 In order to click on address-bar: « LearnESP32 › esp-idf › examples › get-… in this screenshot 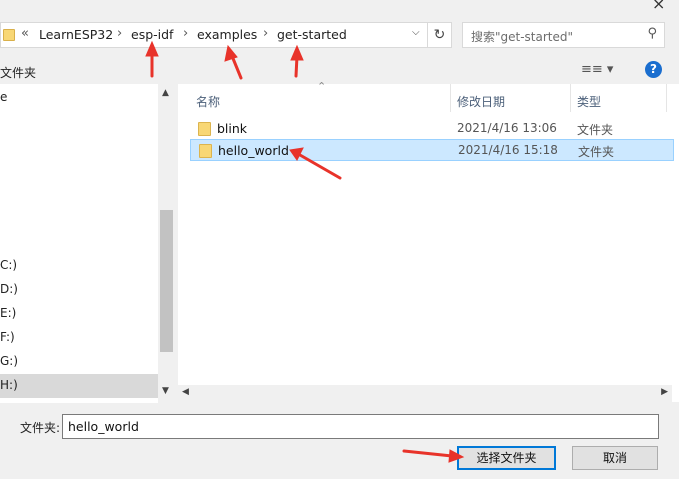, I will do `click(214, 35)`.